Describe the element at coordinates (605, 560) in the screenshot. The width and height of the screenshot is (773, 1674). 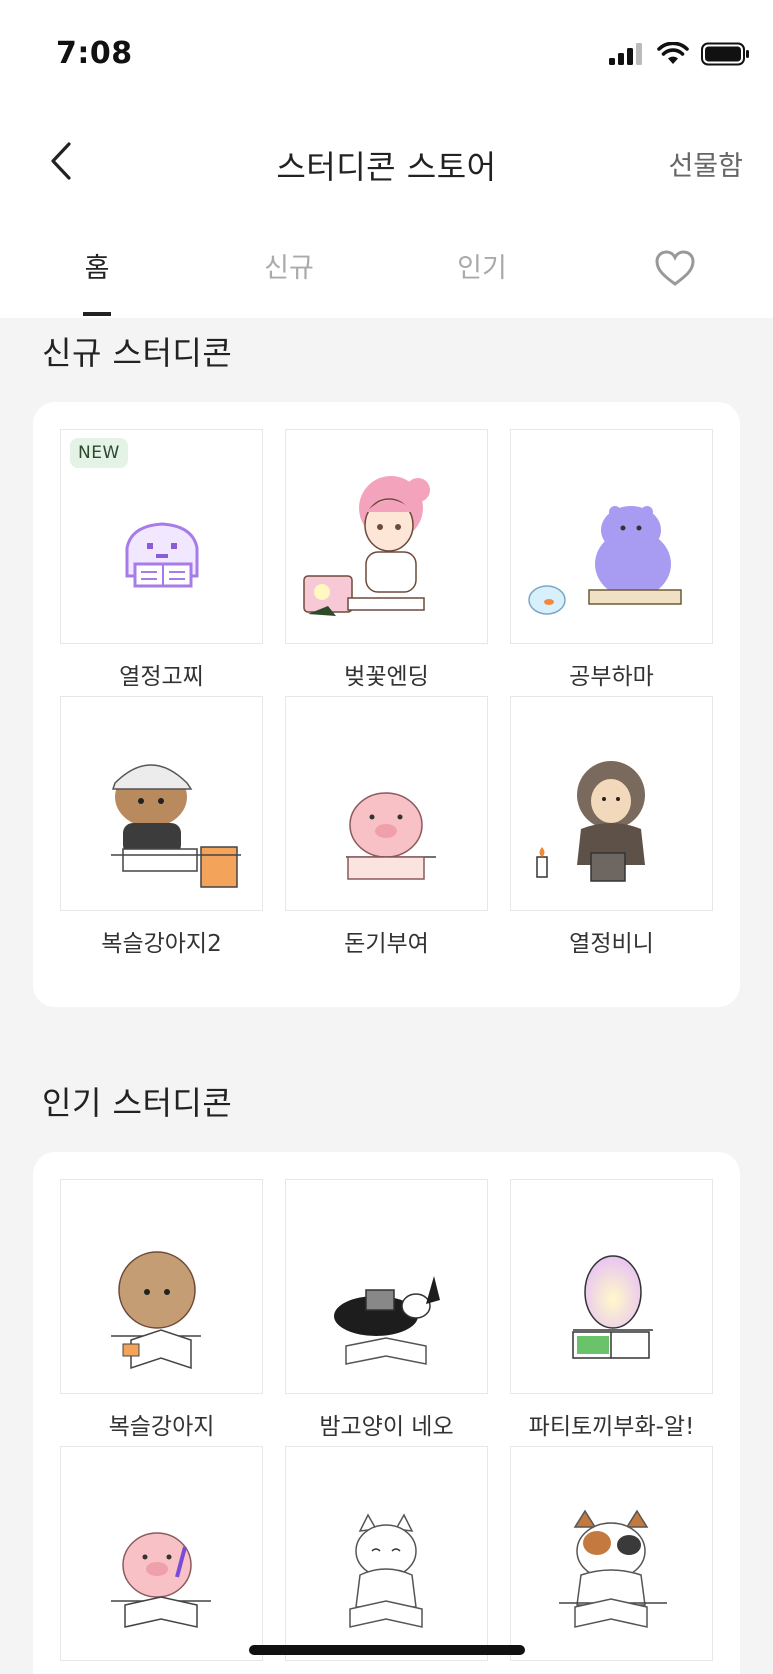
I see `hippo-sticker-image` at that location.